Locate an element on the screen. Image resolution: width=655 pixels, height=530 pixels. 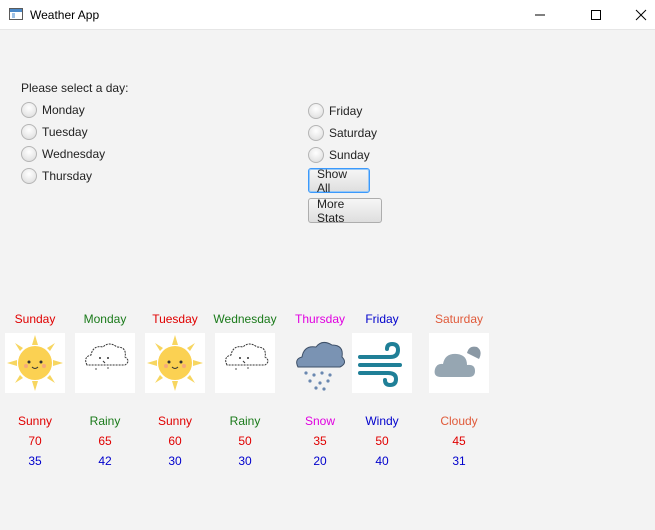
day-name: Tuesday is located at coordinates (175, 319).